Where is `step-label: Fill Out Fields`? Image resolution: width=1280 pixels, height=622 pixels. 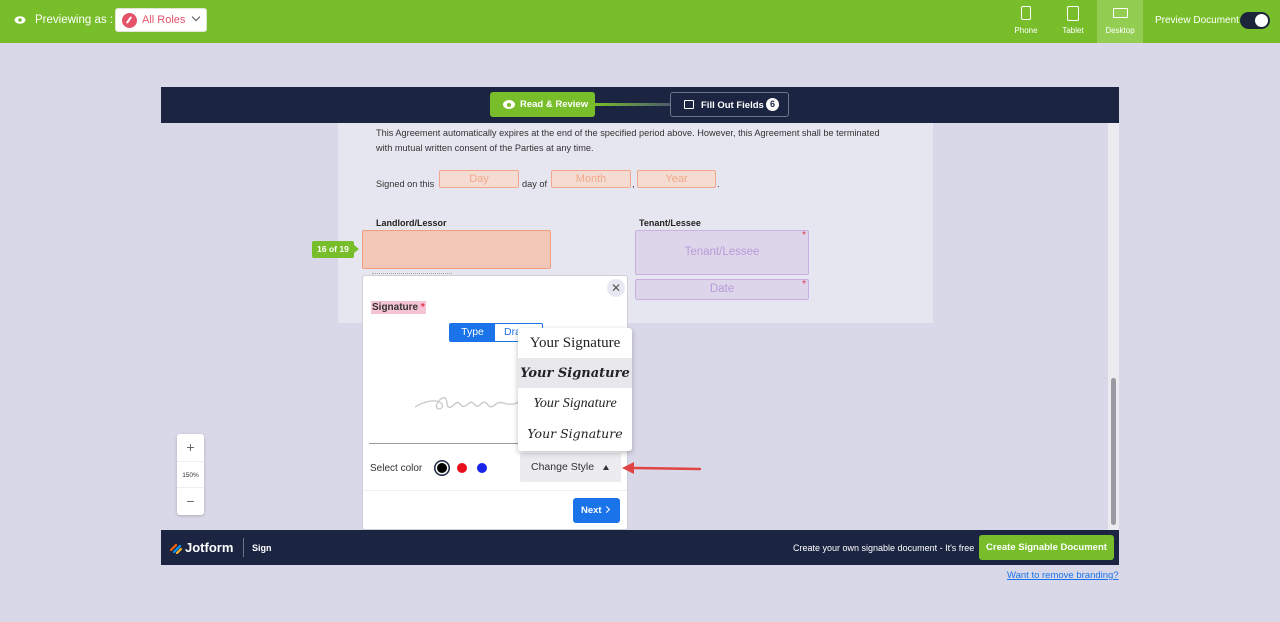 step-label: Fill Out Fields is located at coordinates (732, 105).